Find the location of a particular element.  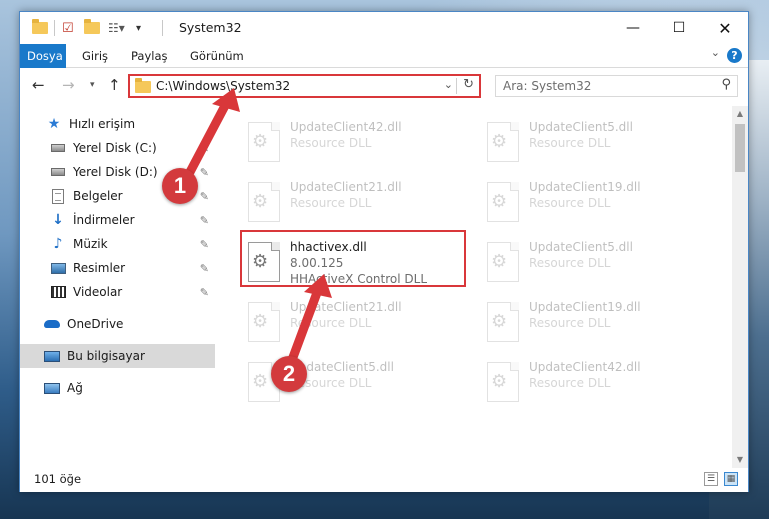

file-name: UpdateClient5.dll is located at coordinates (581, 127).